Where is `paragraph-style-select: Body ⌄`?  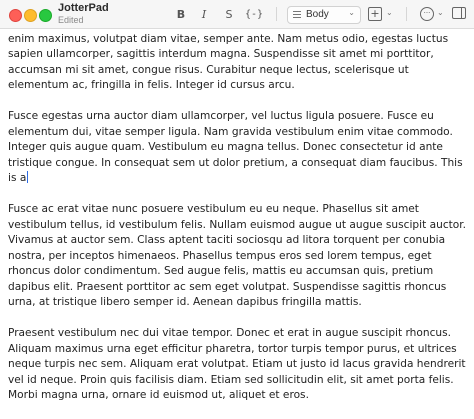
paragraph-style-select: Body ⌄ is located at coordinates (324, 15).